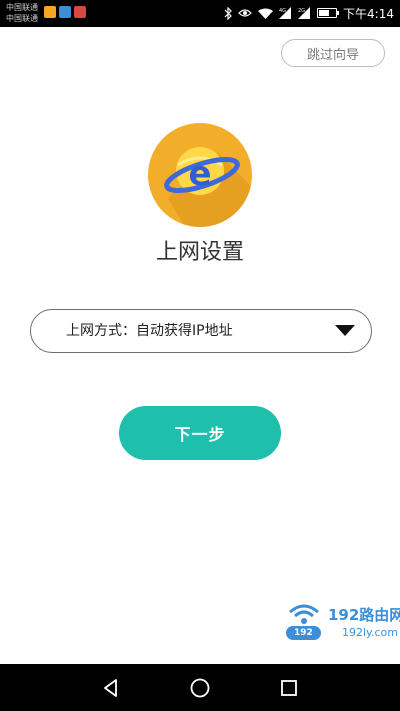 The image size is (400, 711). I want to click on carrier-label-2: 中国联通, so click(22, 18).